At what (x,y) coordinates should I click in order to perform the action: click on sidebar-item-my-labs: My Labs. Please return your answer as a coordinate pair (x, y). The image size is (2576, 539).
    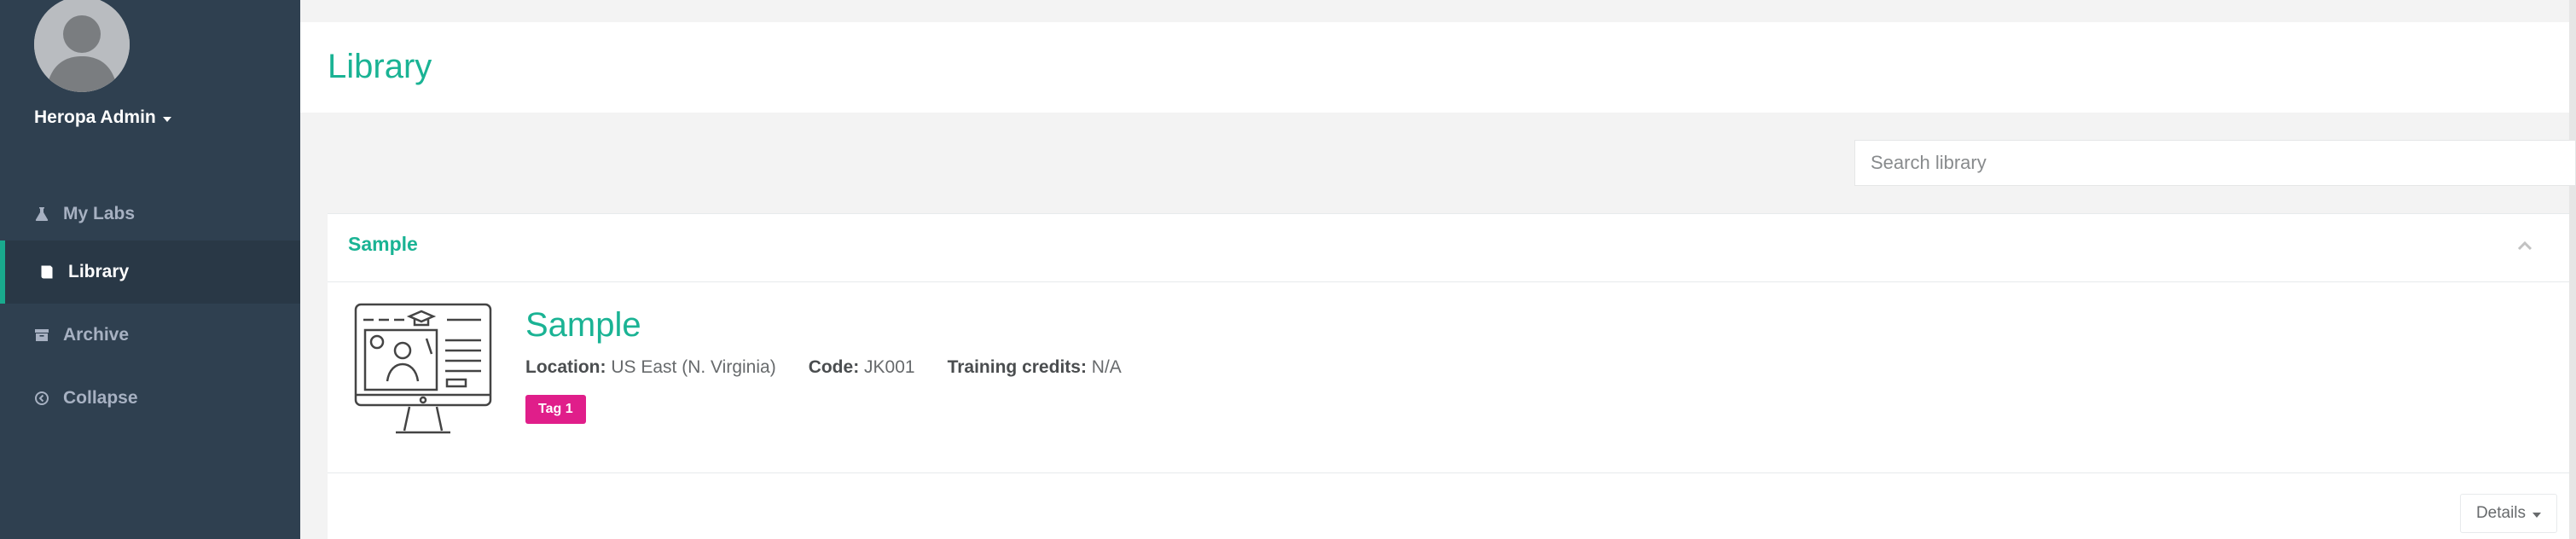
    Looking at the image, I should click on (150, 214).